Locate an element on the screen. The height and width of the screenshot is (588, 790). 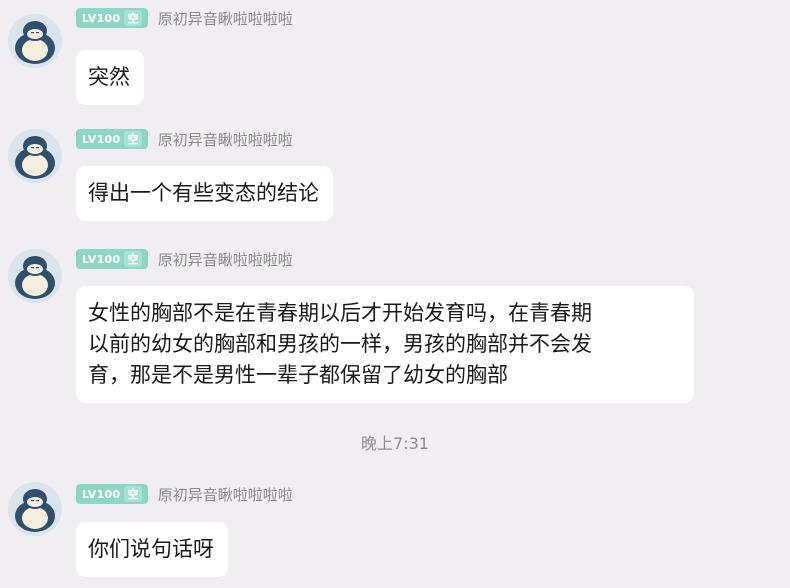
message-bubble: 你们说句话呀 is located at coordinates (152, 549).